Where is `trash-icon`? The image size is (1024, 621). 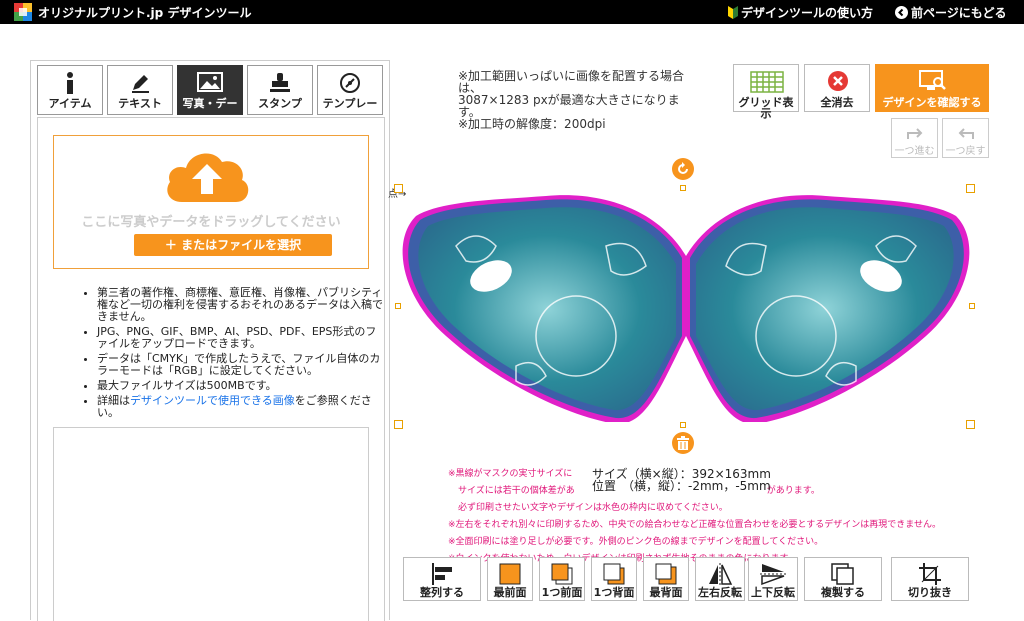
trash-icon is located at coordinates (683, 443).